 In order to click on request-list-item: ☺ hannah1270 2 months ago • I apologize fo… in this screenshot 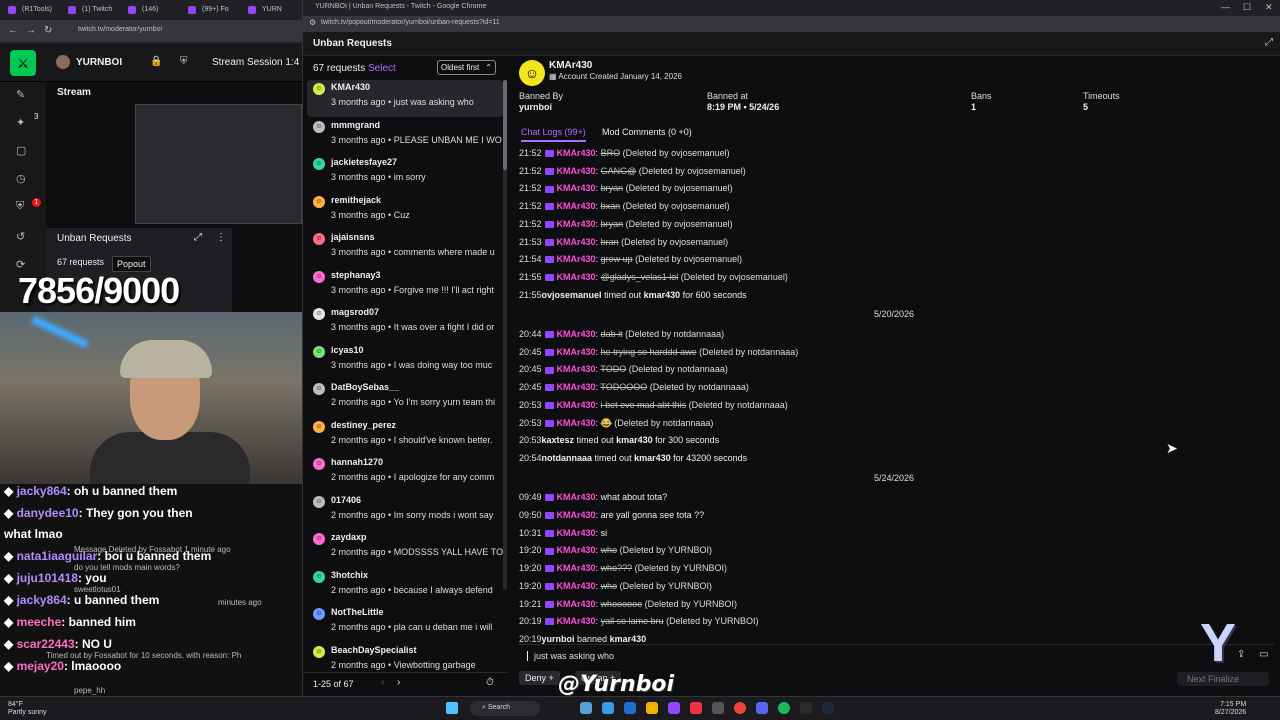, I will do `click(405, 473)`.